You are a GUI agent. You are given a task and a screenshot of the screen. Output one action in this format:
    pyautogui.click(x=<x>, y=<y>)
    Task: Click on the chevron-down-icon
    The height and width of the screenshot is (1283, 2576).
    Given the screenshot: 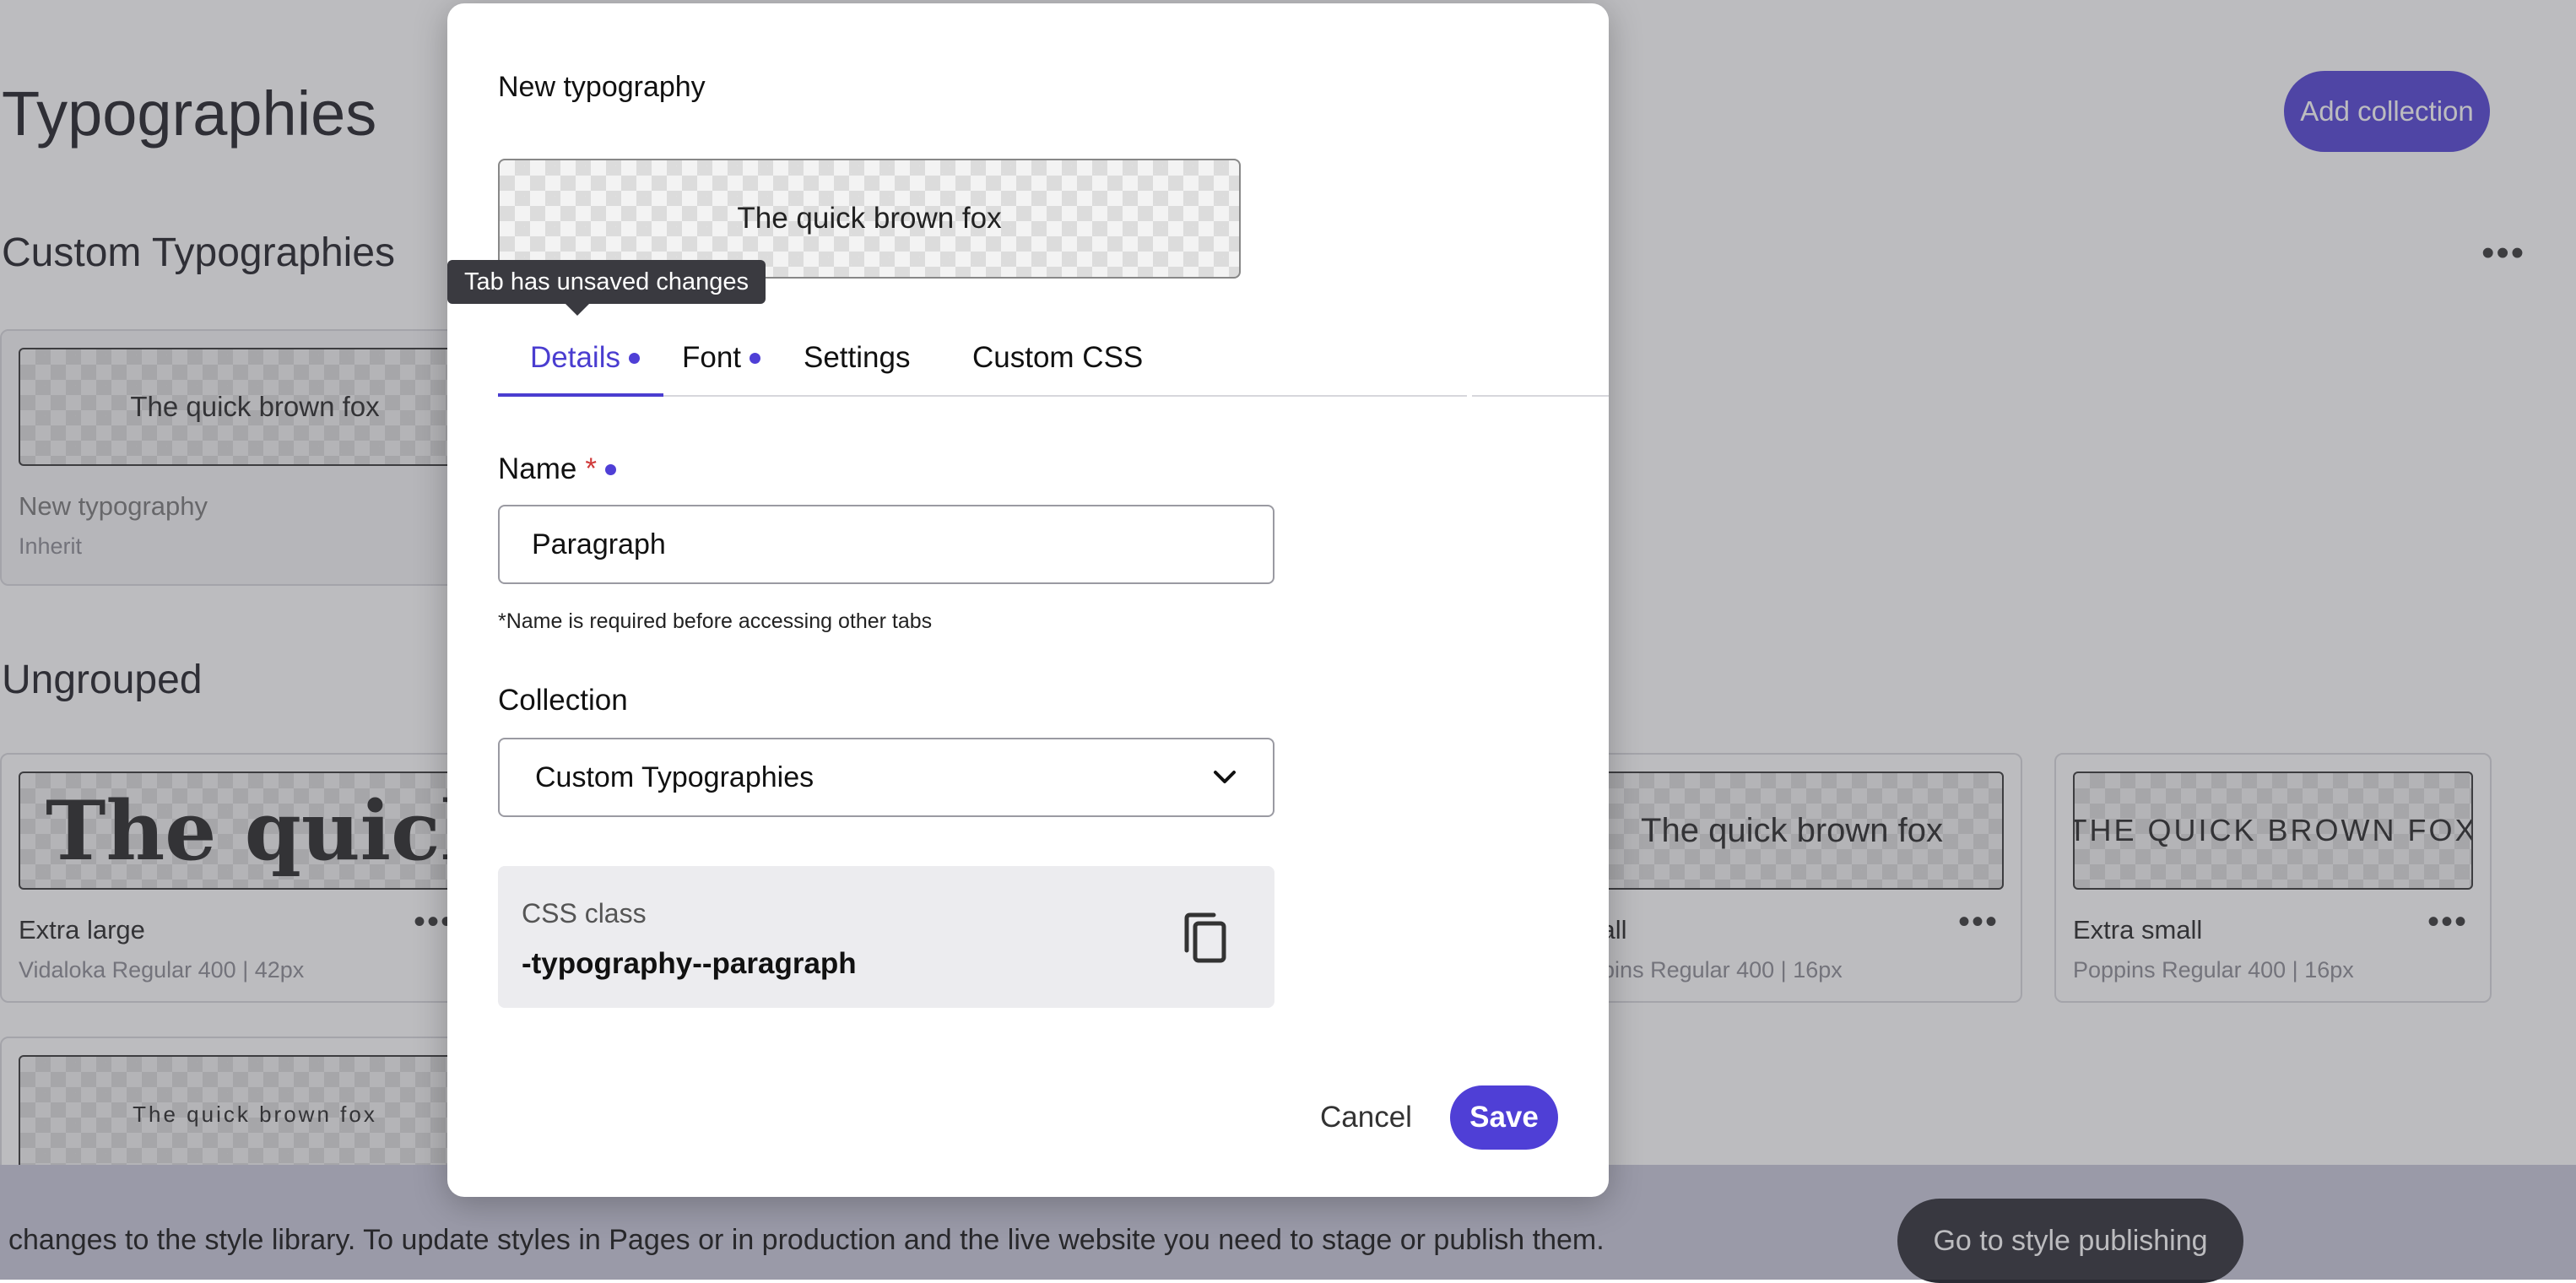 What is the action you would take?
    pyautogui.click(x=1225, y=777)
    